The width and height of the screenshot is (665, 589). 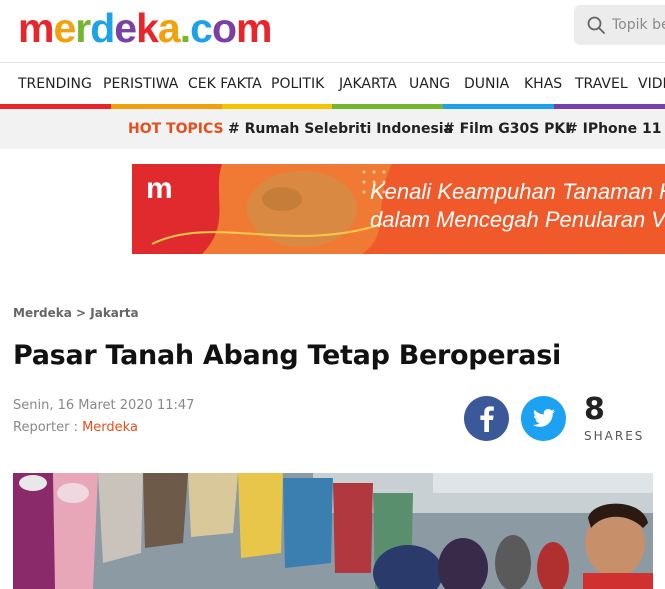 I want to click on logo-letter: c, so click(x=201, y=28).